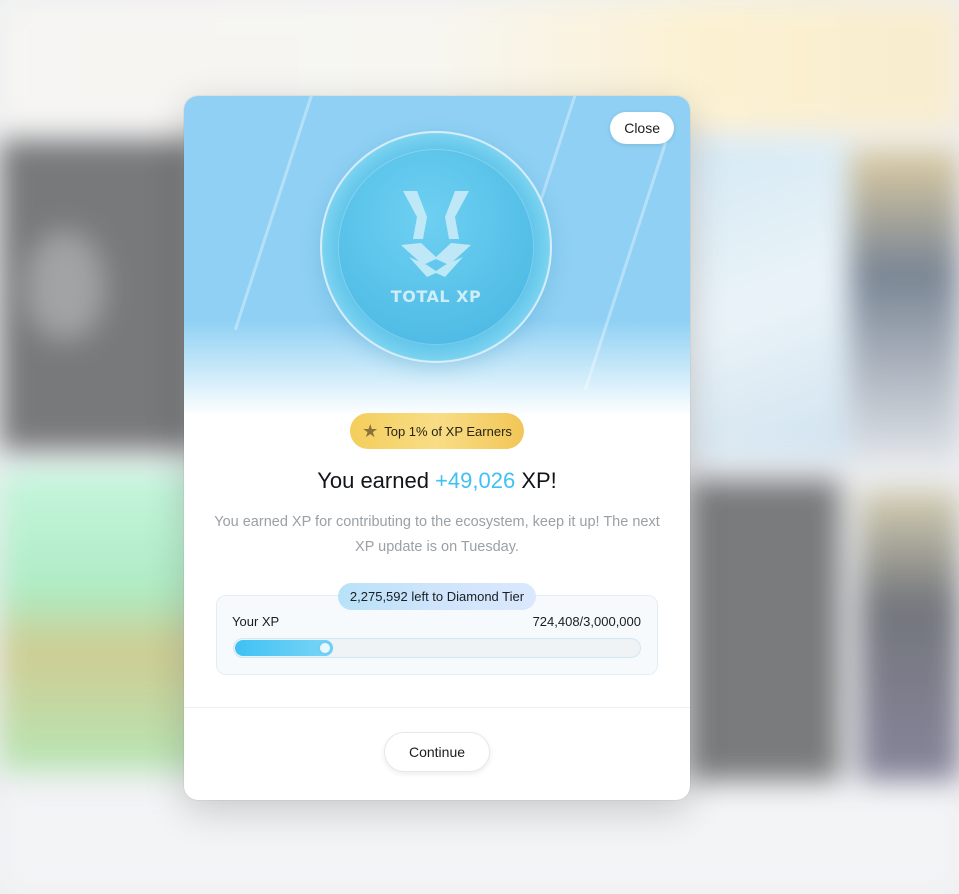  Describe the element at coordinates (376, 480) in the screenshot. I see `headline-prefix: You earned` at that location.